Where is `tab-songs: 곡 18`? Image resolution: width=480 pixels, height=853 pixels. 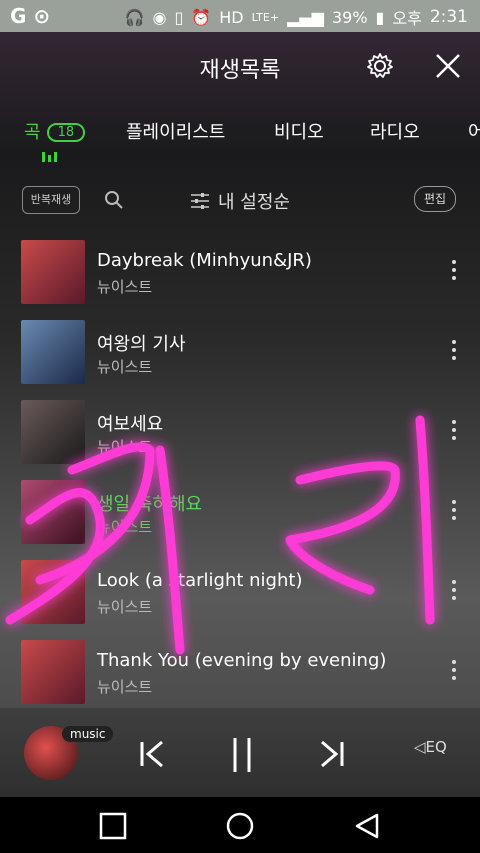 tab-songs: 곡 18 is located at coordinates (55, 131).